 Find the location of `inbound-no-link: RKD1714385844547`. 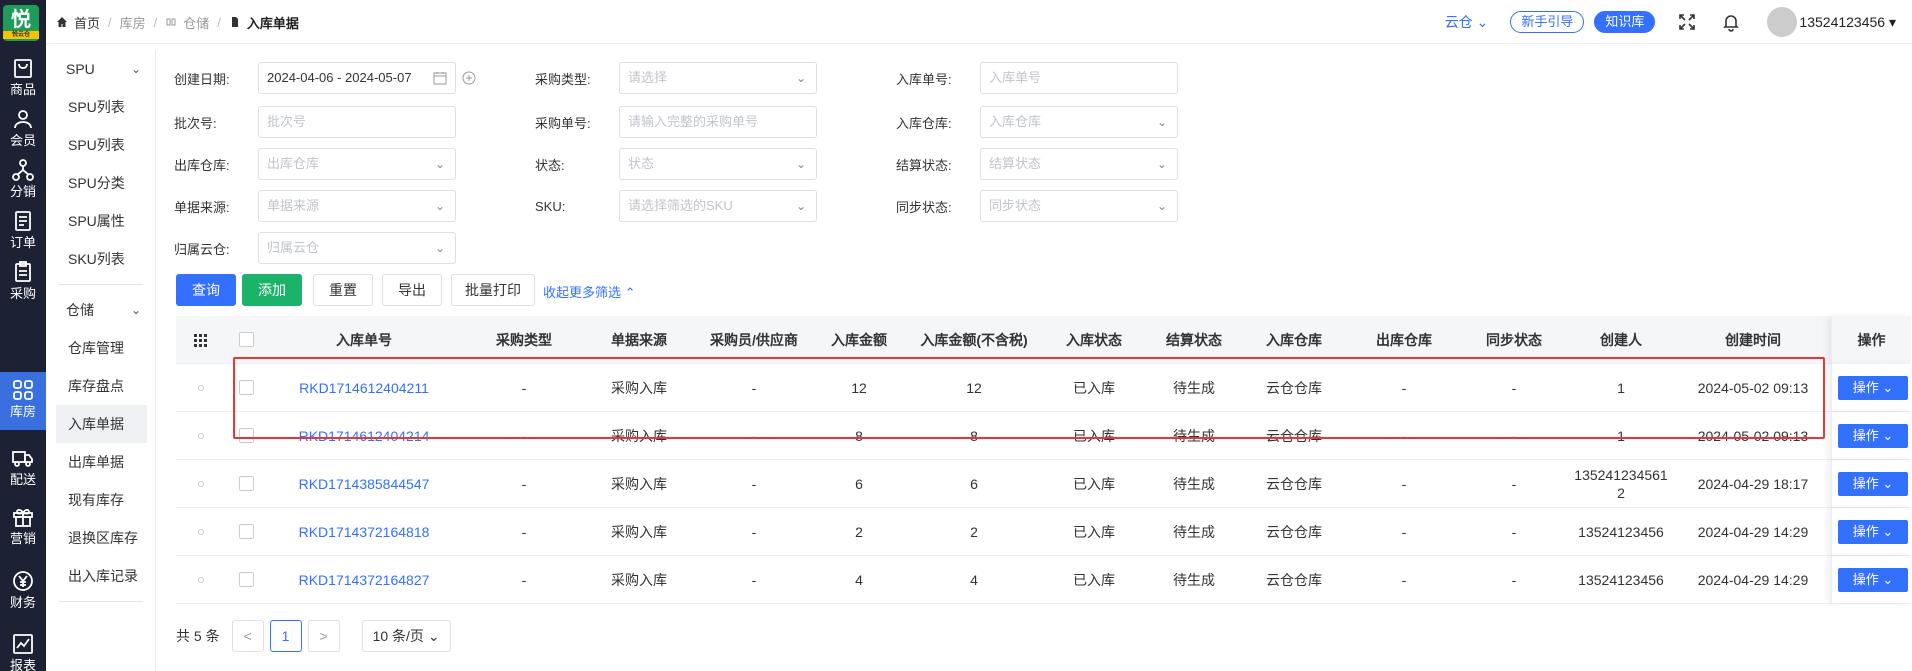

inbound-no-link: RKD1714385844547 is located at coordinates (364, 484).